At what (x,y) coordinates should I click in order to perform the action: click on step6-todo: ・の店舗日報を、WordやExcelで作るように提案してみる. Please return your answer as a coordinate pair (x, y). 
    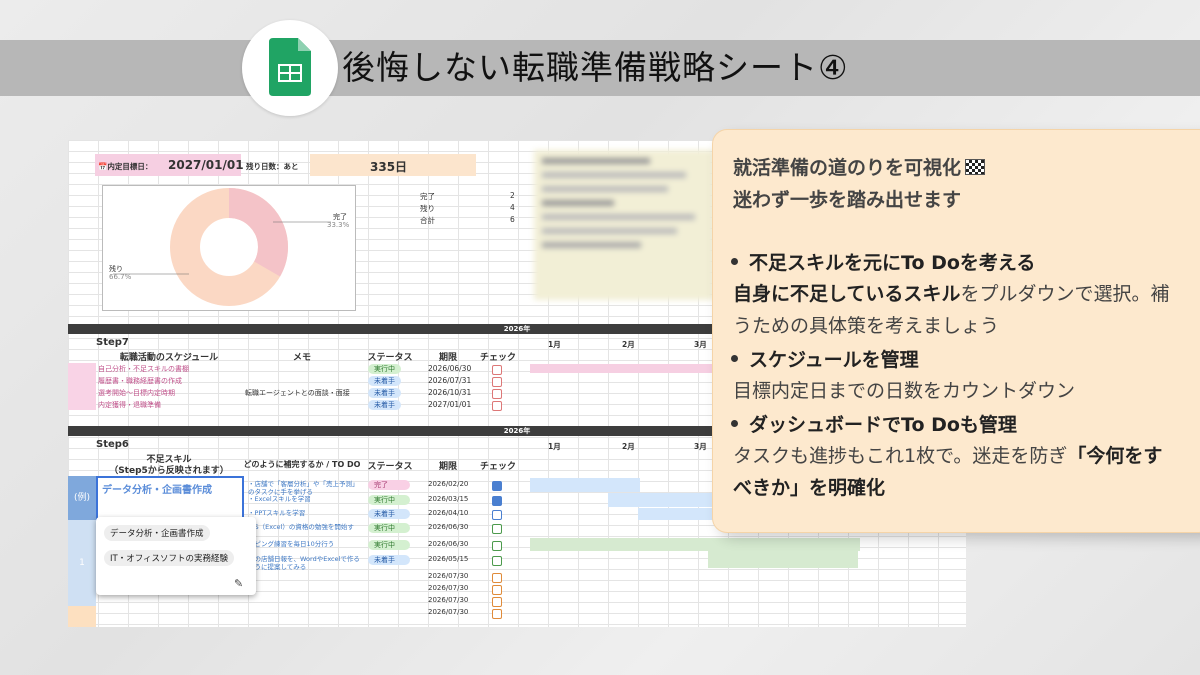
    Looking at the image, I should click on (304, 563).